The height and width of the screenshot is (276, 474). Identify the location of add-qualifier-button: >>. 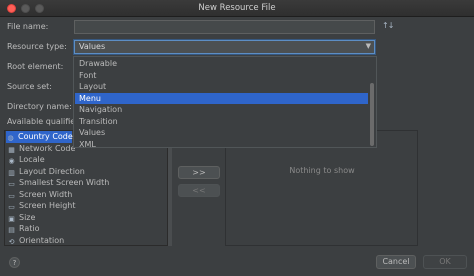
(199, 172).